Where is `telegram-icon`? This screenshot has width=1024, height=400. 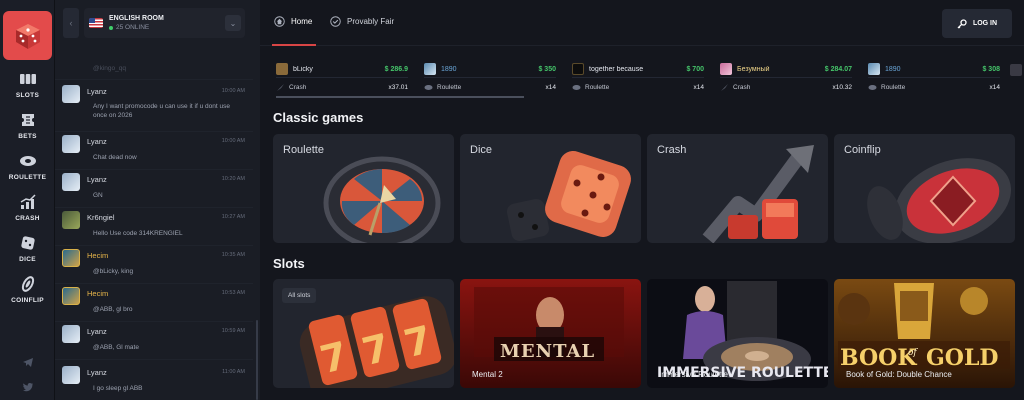
telegram-icon is located at coordinates (27, 362).